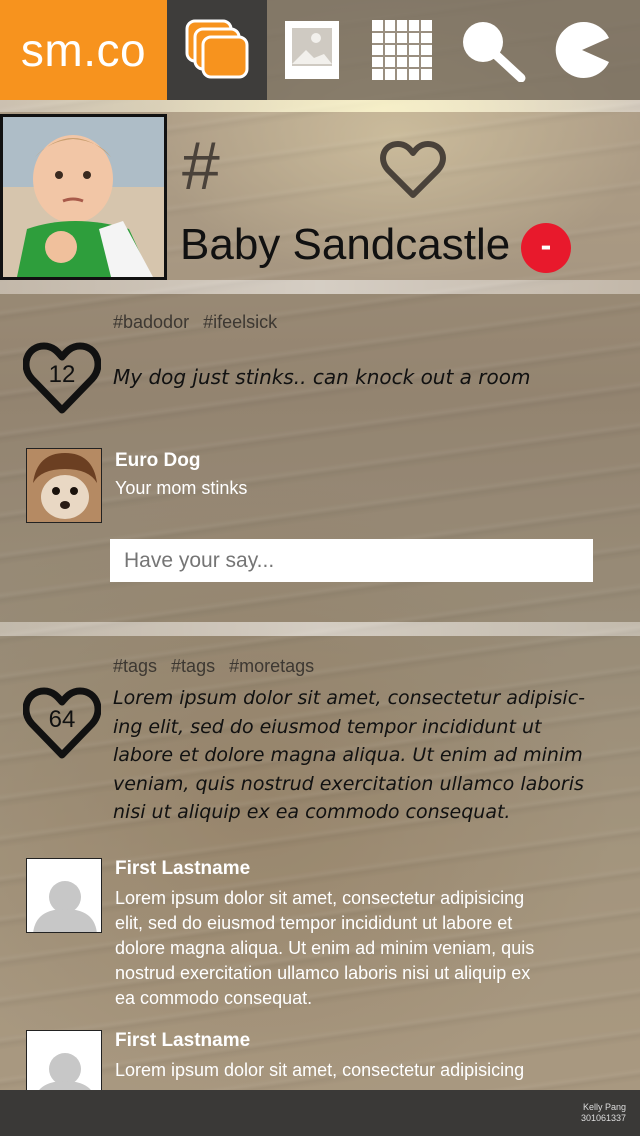 The image size is (640, 1136). I want to click on pacman-icon, so click(582, 49).